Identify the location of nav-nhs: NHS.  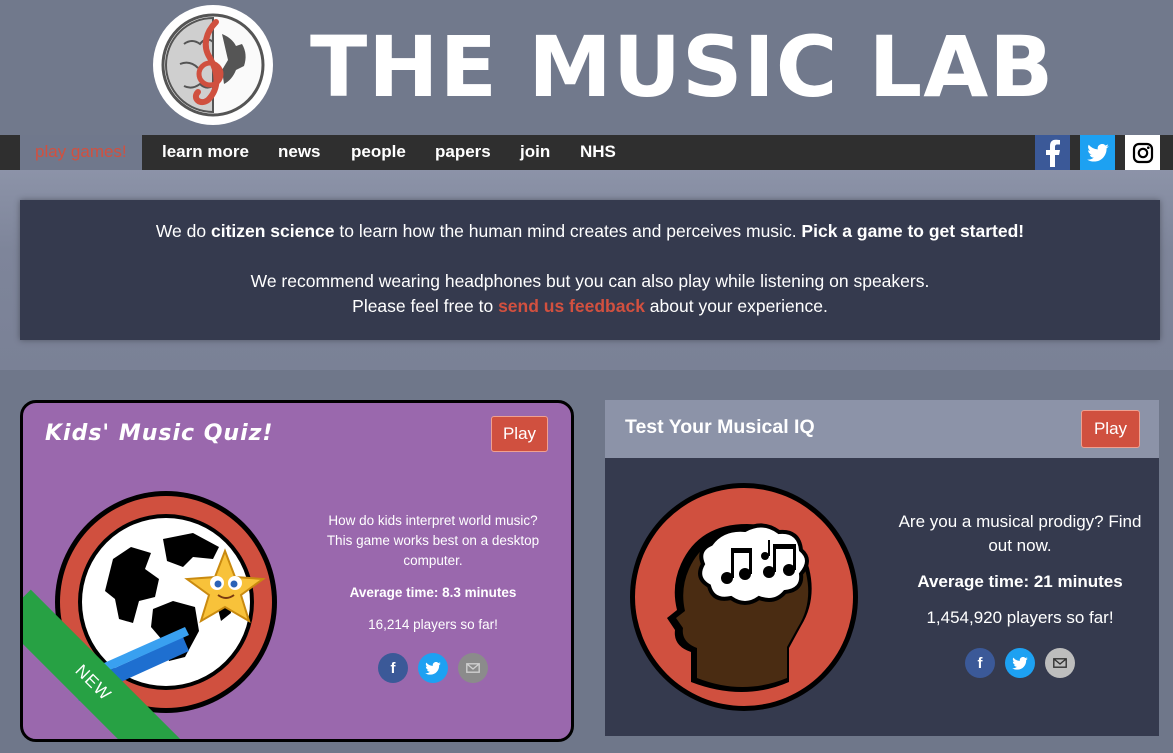
(598, 152).